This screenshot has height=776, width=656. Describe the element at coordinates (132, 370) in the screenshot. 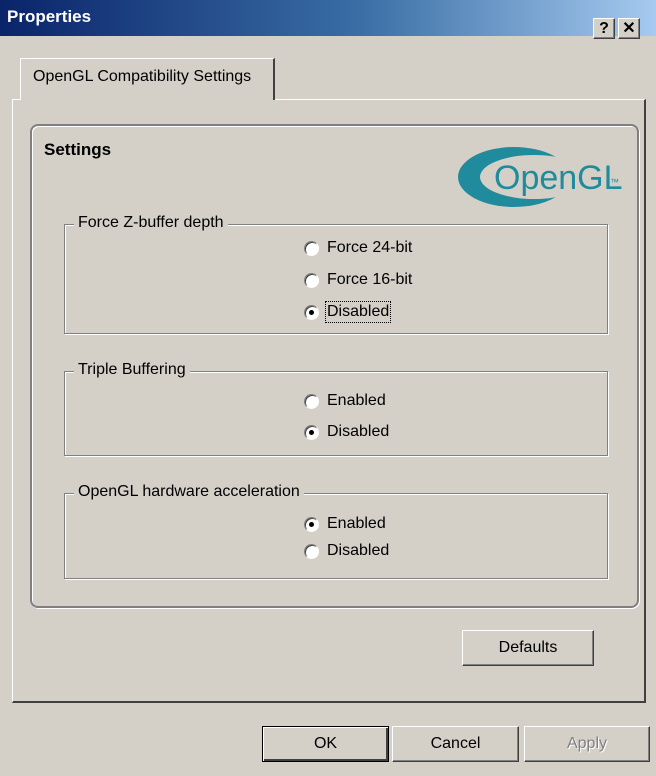

I see `group-legend: Triple Buffering` at that location.